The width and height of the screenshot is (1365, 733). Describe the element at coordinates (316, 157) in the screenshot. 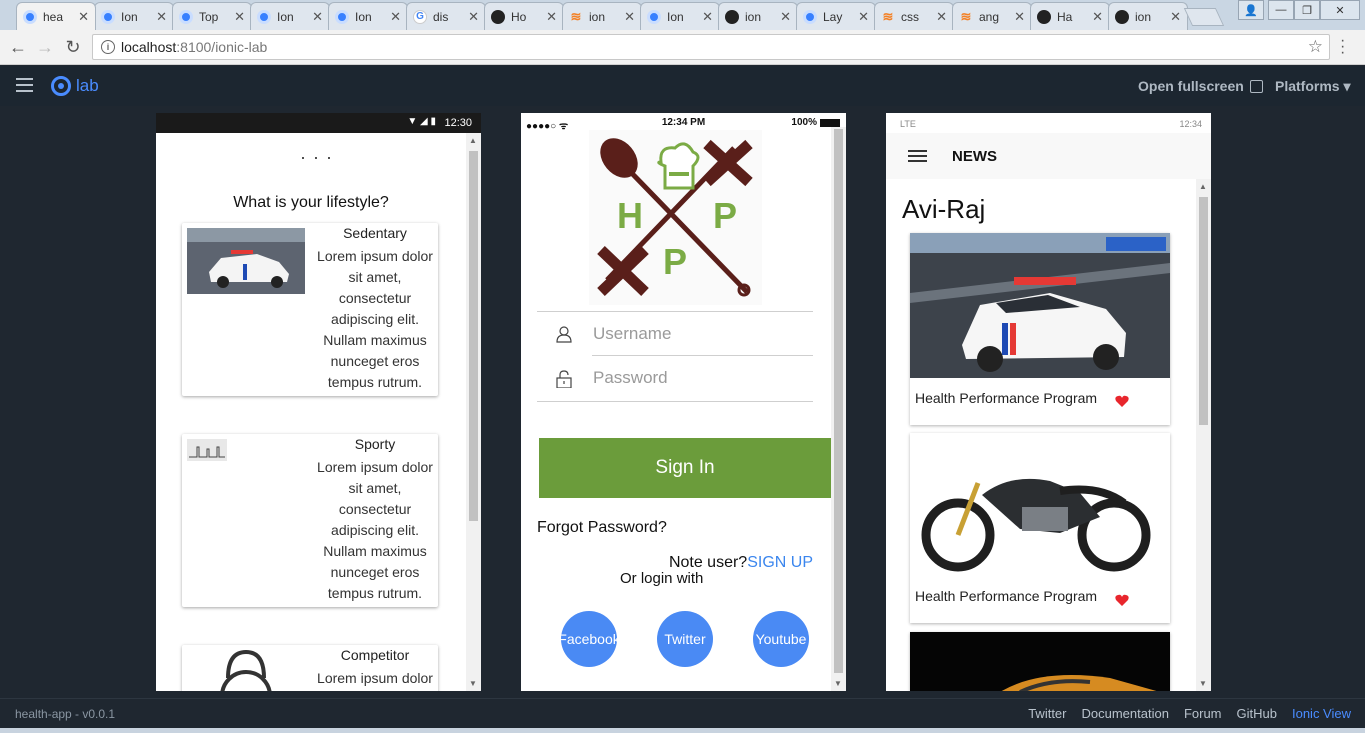

I see `more-options-icon: · · ·` at that location.